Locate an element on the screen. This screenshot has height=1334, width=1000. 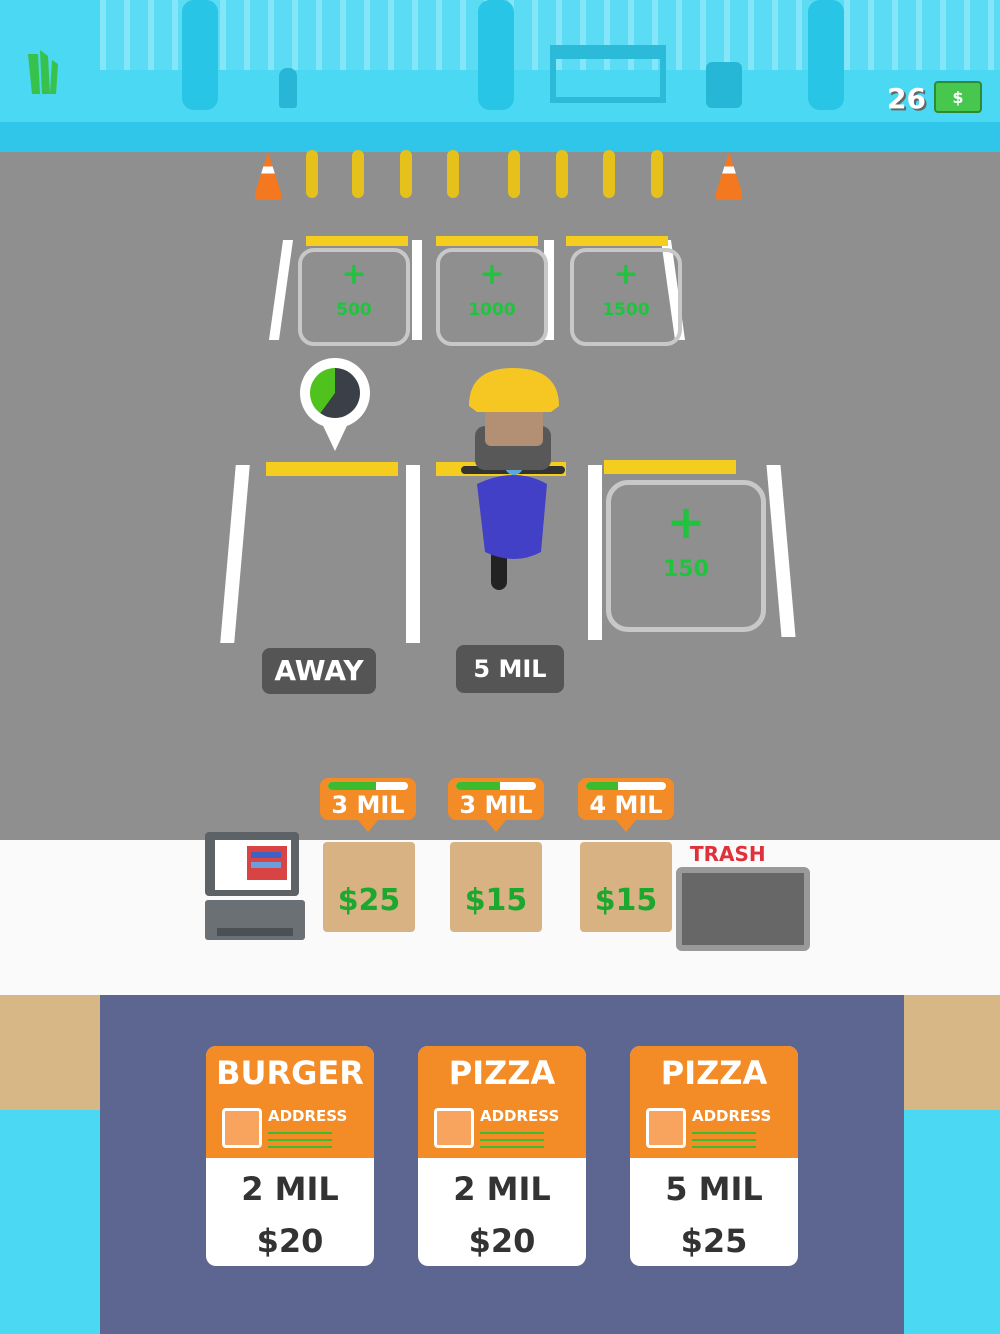
order-price: $25 is located at coordinates (714, 1241).